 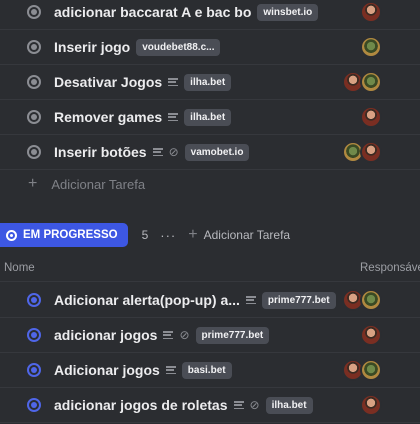 I want to click on task-name: Inserir jogo, so click(x=92, y=47).